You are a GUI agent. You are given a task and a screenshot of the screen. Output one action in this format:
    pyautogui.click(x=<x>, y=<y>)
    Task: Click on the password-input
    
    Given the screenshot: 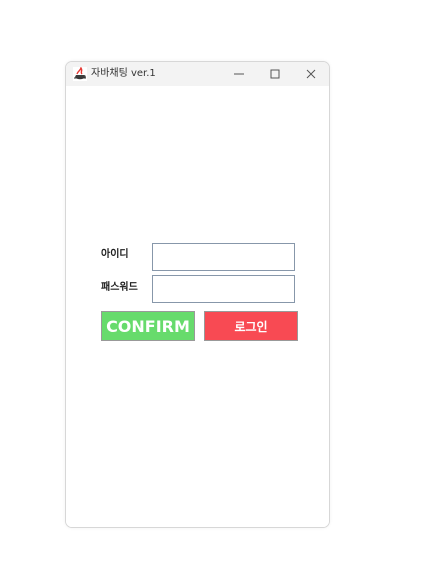 What is the action you would take?
    pyautogui.click(x=223, y=289)
    